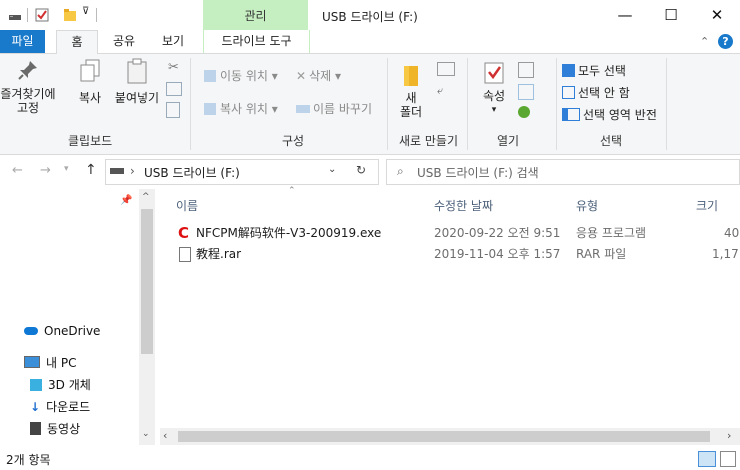  Describe the element at coordinates (596, 92) in the screenshot. I see `select-none-button: 선택 안 함` at that location.